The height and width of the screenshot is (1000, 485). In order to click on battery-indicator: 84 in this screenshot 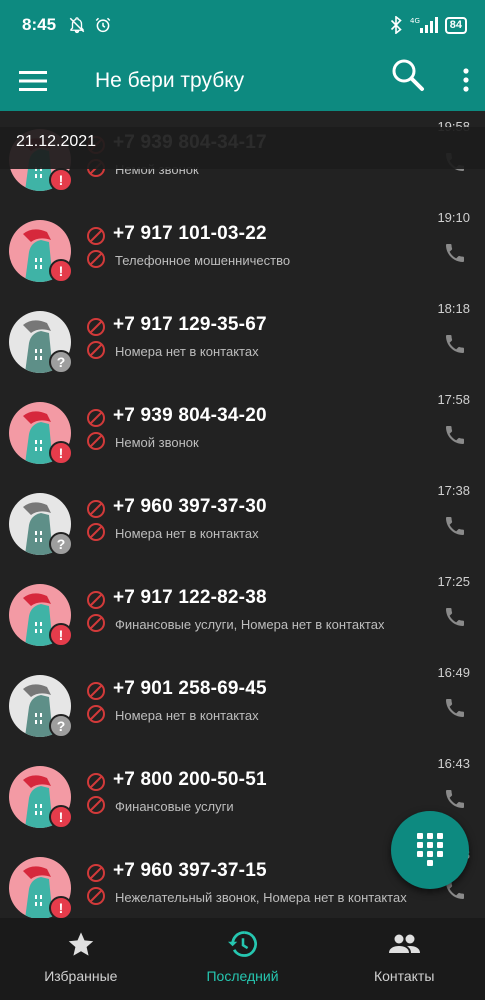, I will do `click(455, 25)`.